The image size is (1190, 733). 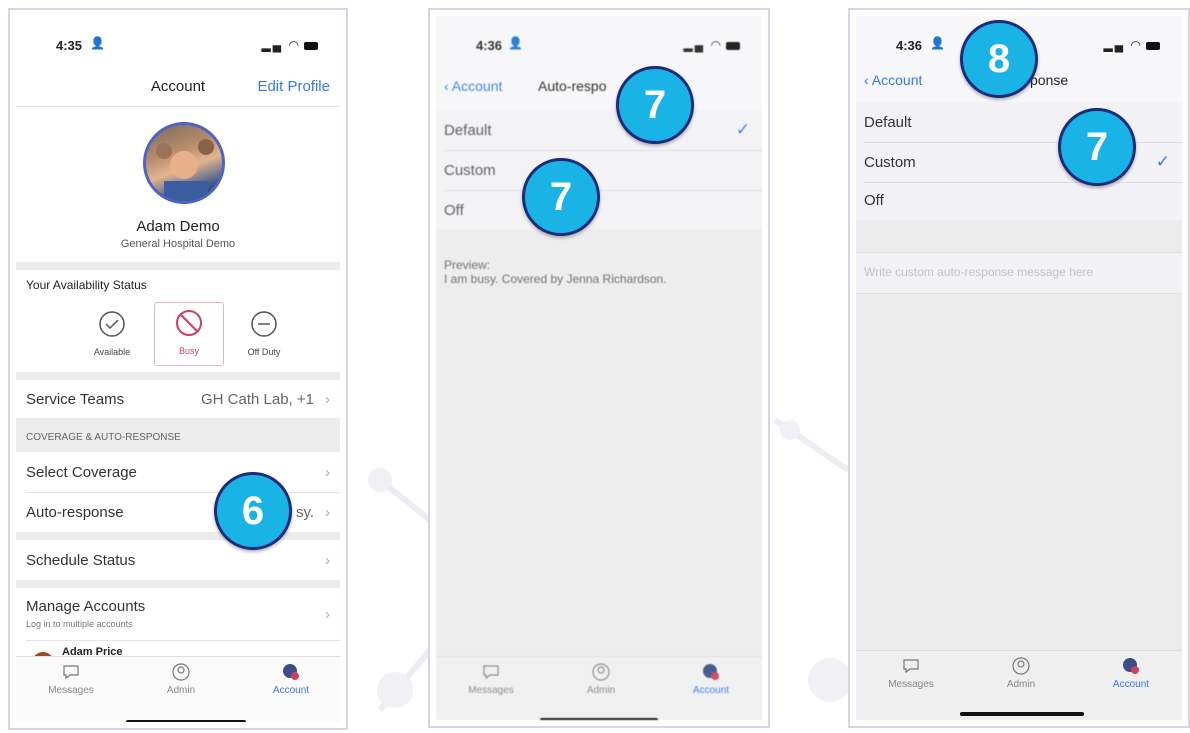 I want to click on avatar, so click(x=184, y=163).